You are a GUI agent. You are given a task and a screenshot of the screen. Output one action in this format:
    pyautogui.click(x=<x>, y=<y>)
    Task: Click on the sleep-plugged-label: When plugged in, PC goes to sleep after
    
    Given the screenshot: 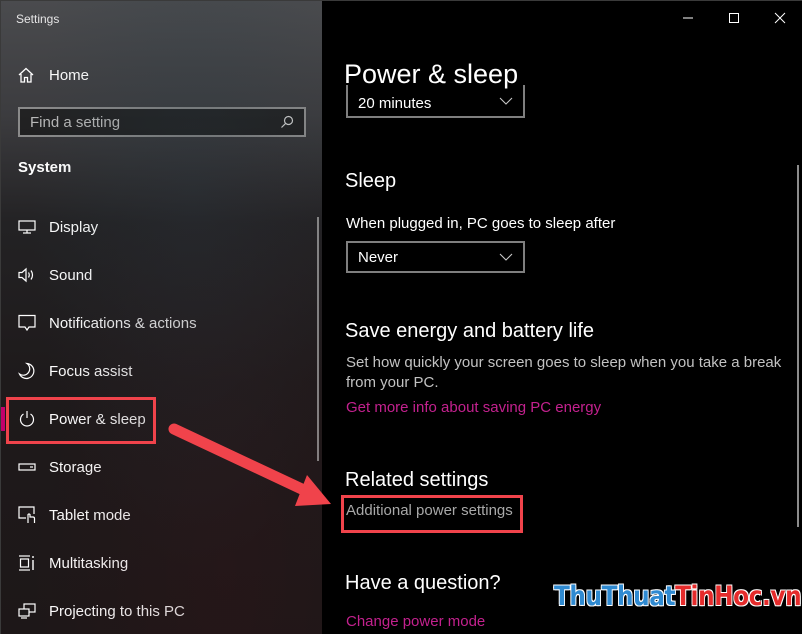 What is the action you would take?
    pyautogui.click(x=481, y=223)
    